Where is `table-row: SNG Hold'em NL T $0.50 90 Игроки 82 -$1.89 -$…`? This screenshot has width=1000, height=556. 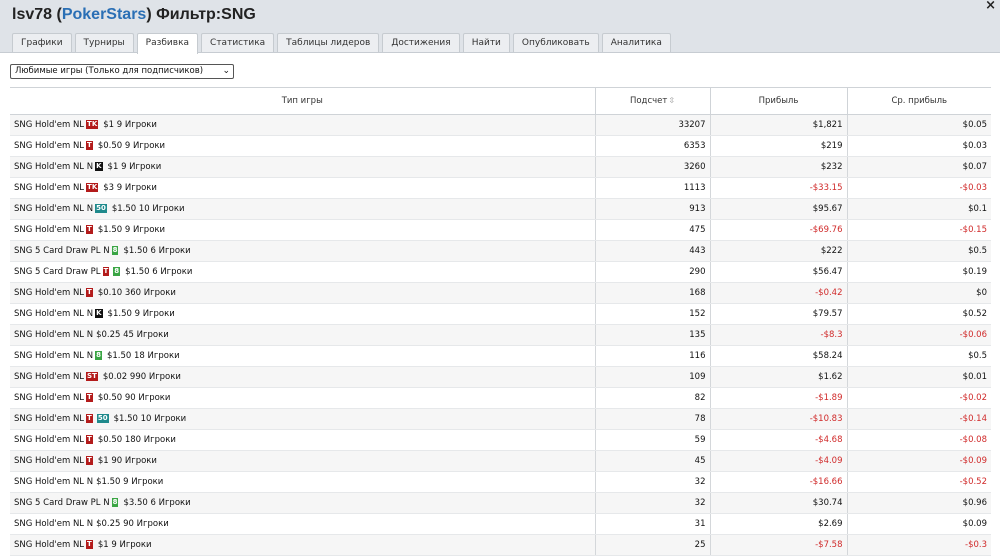 table-row: SNG Hold'em NL T $0.50 90 Игроки 82 -$1.89 -$… is located at coordinates (500, 398).